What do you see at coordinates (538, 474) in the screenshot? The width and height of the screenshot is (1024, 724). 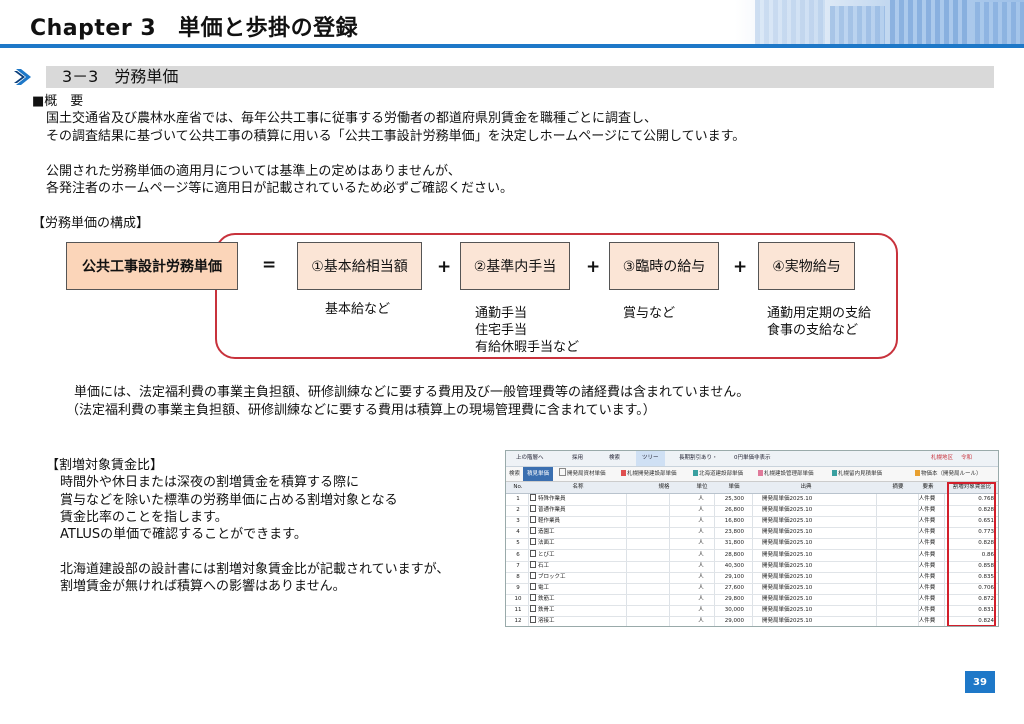 I see `tab-estimate: 積見単価` at bounding box center [538, 474].